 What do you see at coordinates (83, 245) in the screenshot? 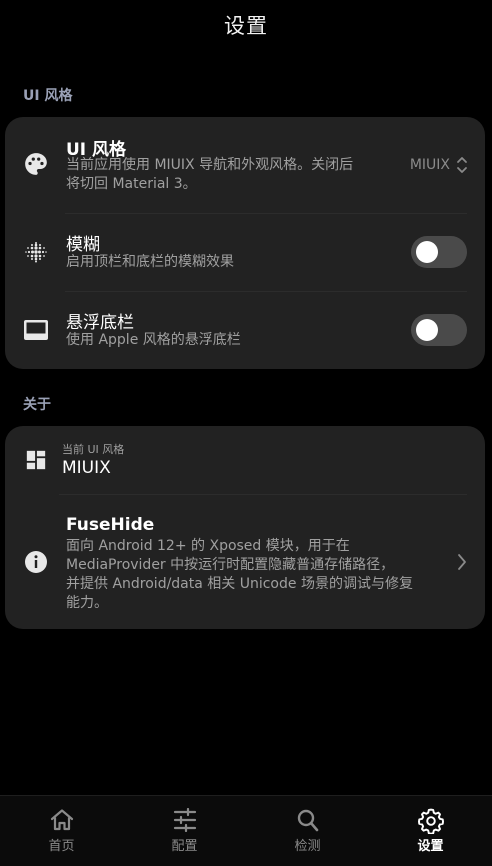
I see `blur-title: 模糊` at bounding box center [83, 245].